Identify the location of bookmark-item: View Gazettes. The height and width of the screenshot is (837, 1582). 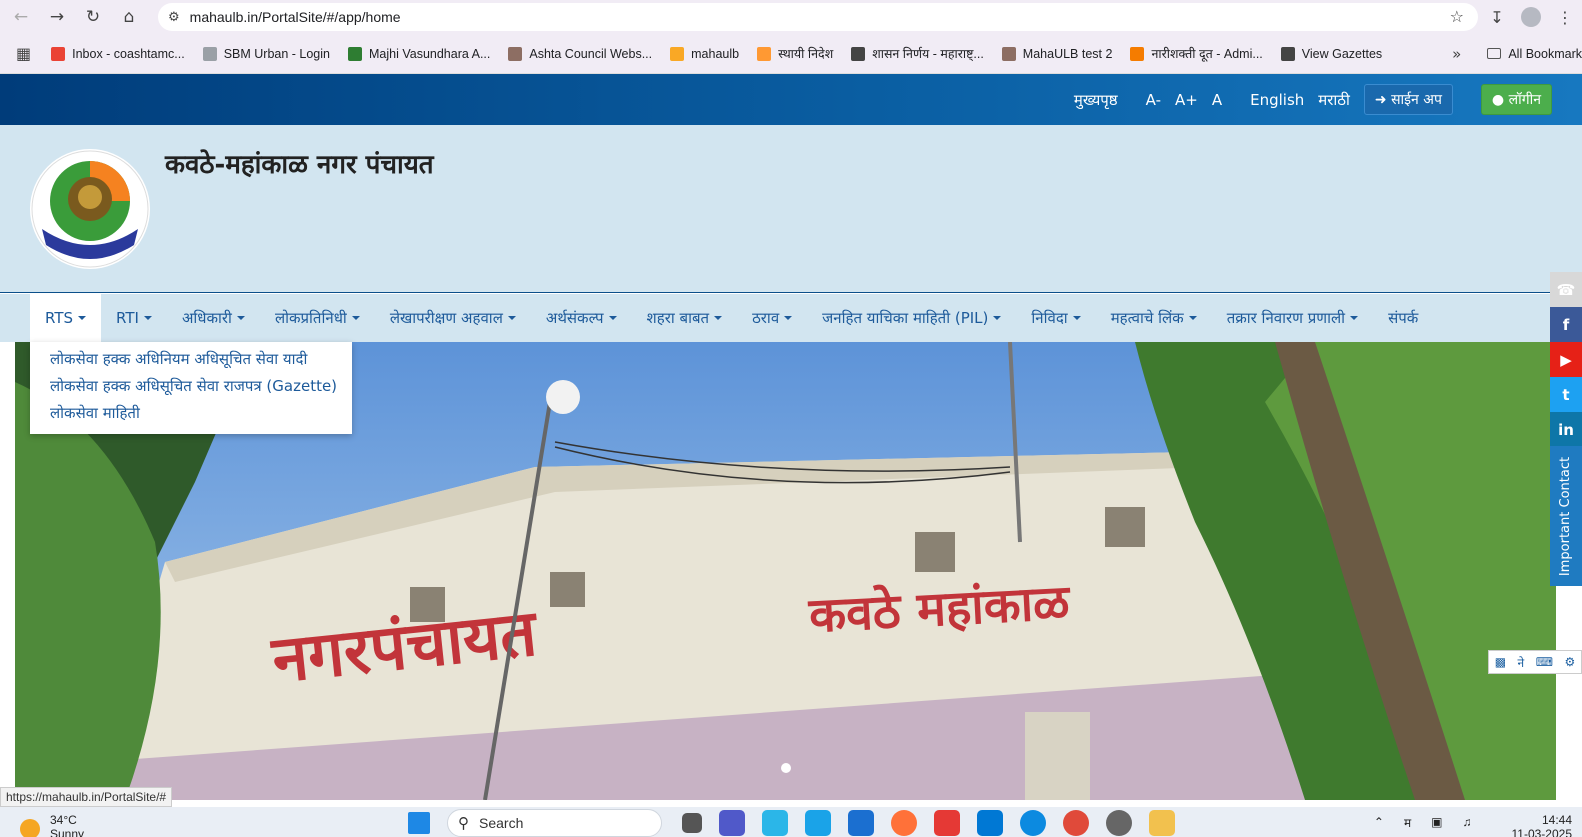
(1331, 53).